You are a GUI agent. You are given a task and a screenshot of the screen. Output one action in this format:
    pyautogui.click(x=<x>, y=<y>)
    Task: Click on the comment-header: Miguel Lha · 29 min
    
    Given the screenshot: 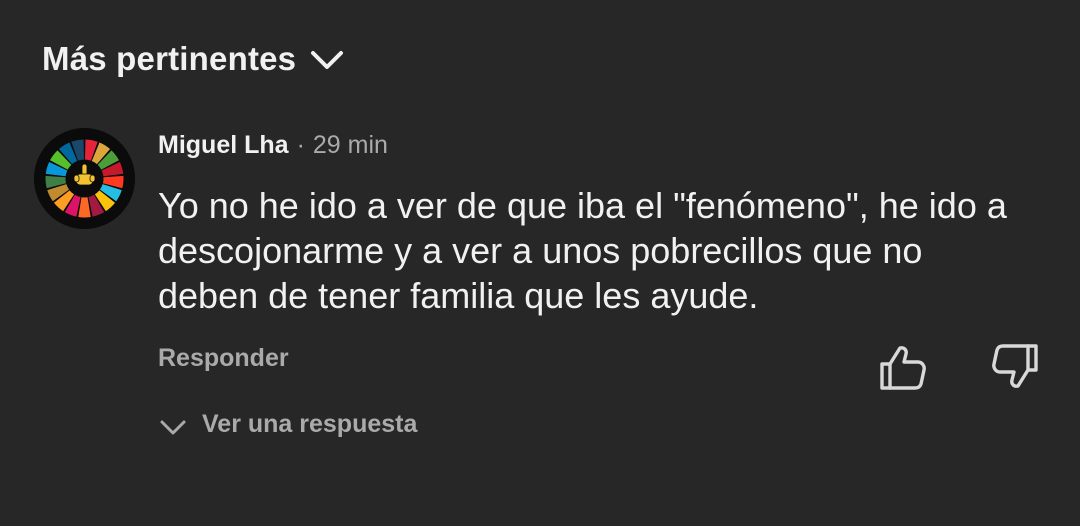 What is the action you would take?
    pyautogui.click(x=273, y=145)
    